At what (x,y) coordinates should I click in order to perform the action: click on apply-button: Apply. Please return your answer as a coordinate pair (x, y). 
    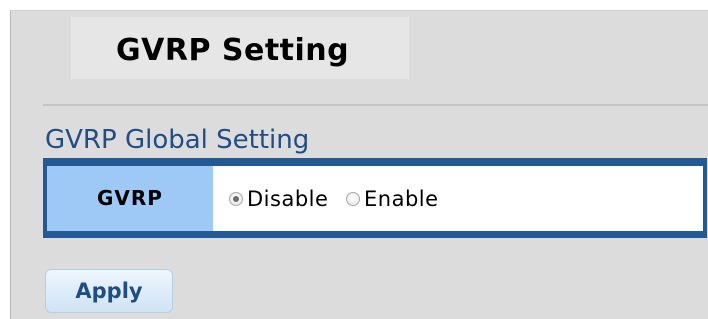
    Looking at the image, I should click on (109, 291).